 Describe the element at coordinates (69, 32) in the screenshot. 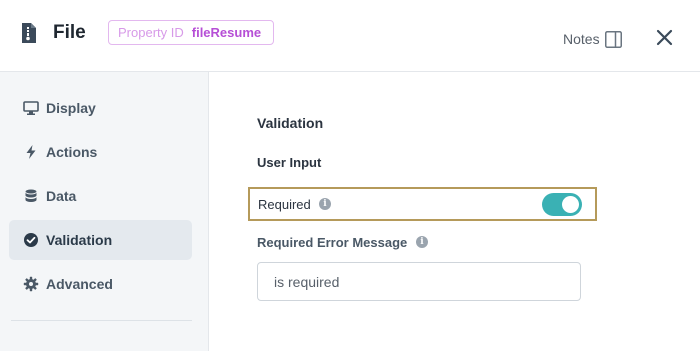

I see `page-title: File` at that location.